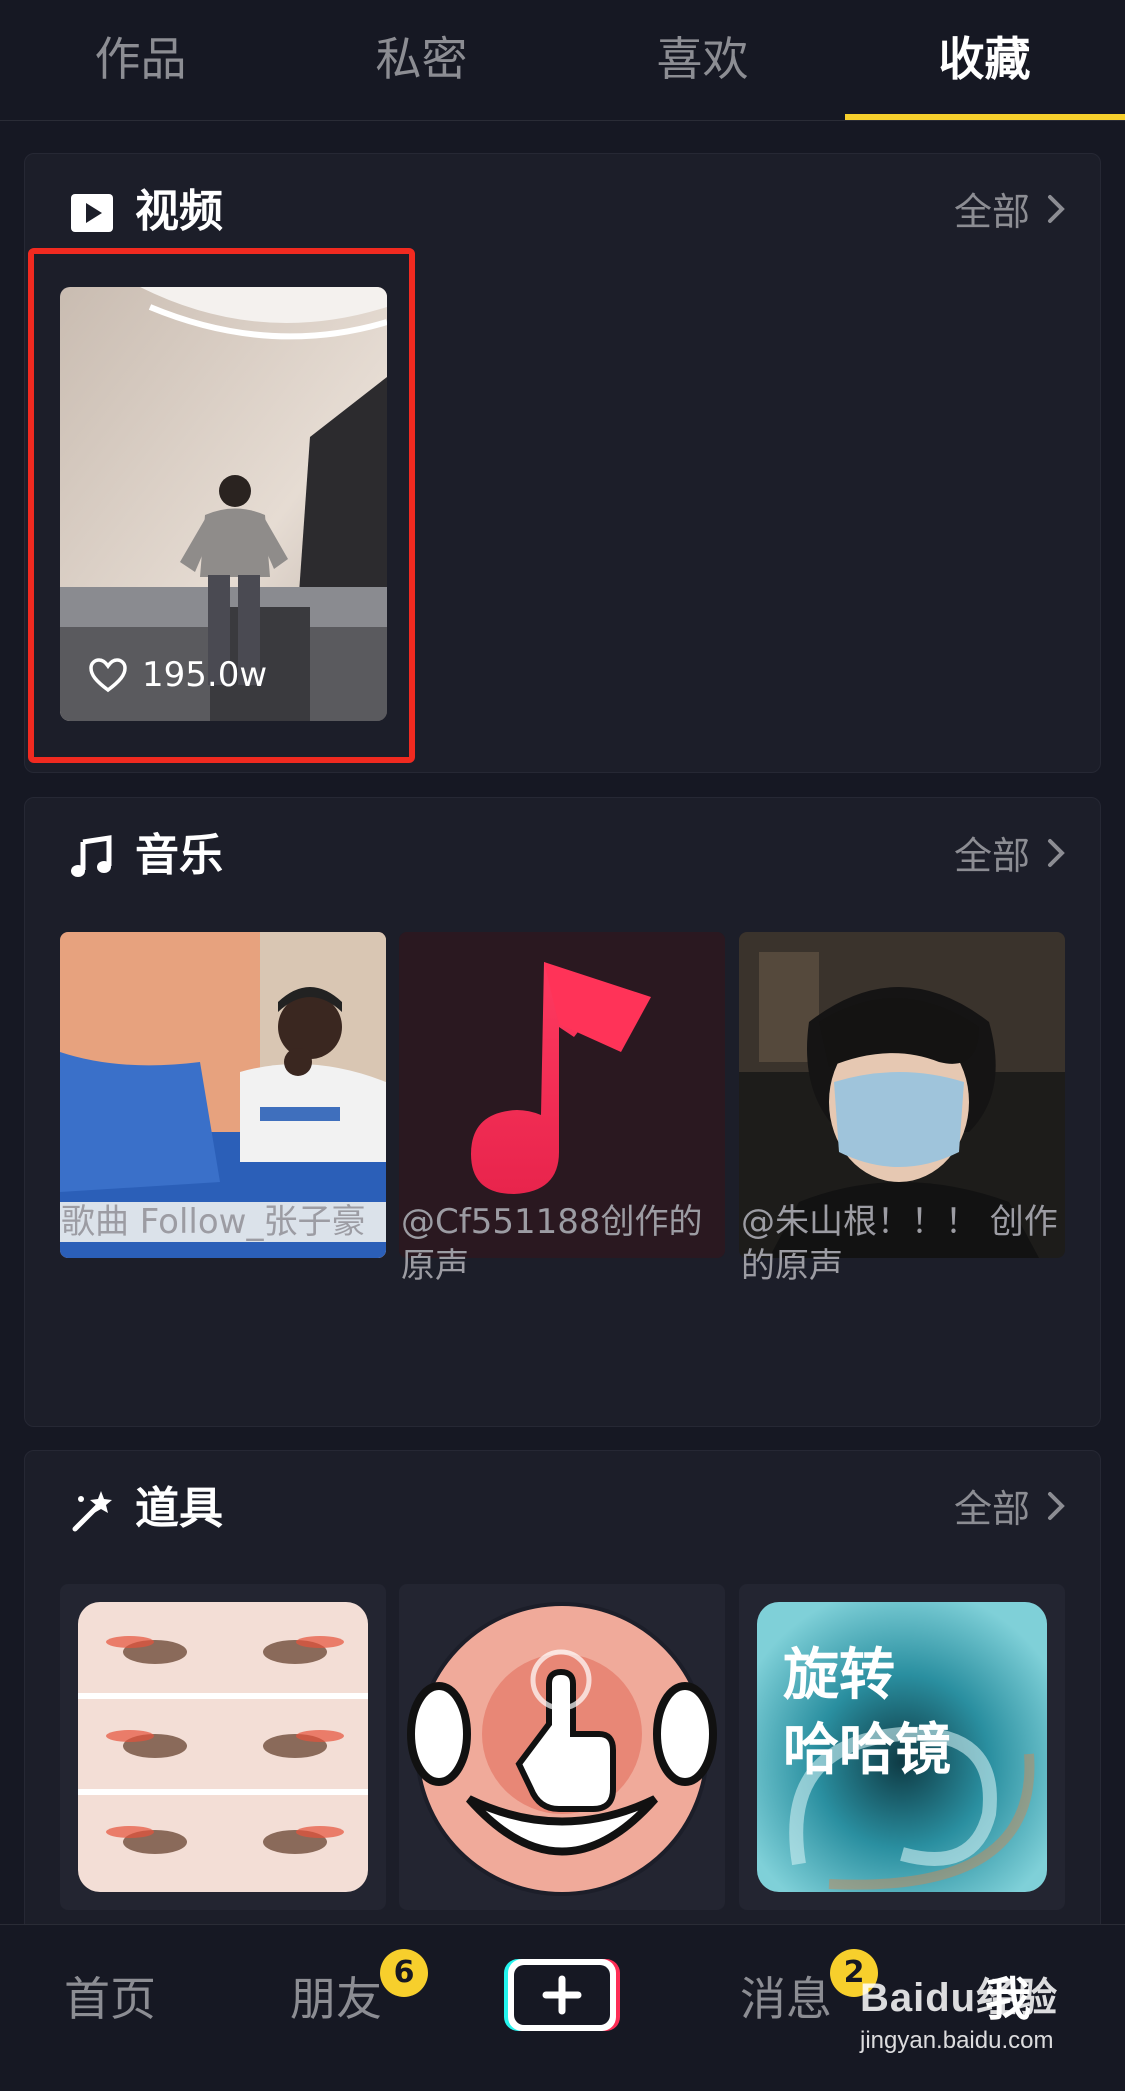  What do you see at coordinates (110, 1999) in the screenshot?
I see `nav-home: 首页` at bounding box center [110, 1999].